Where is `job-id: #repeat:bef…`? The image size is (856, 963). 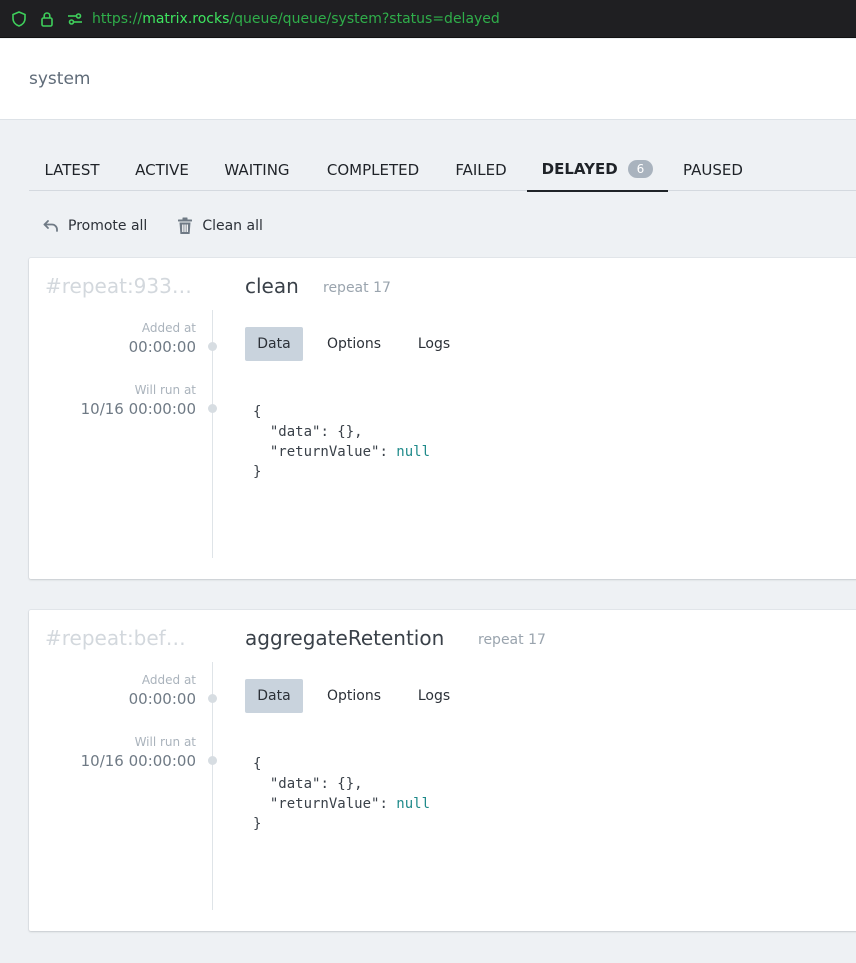 job-id: #repeat:bef… is located at coordinates (122, 638).